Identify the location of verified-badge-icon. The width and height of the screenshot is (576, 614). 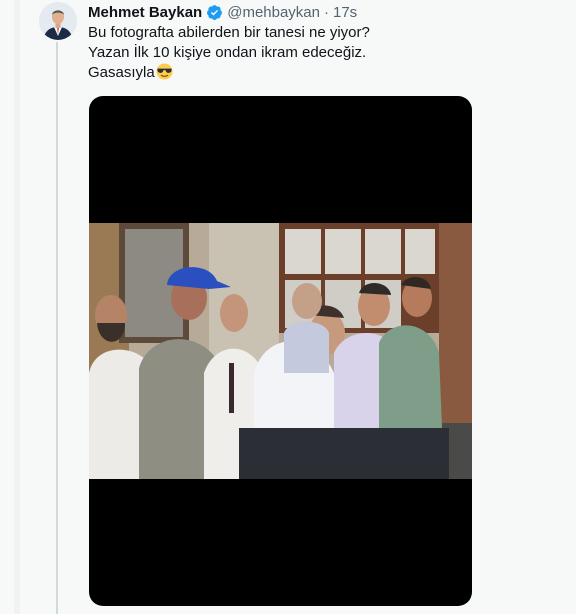
(215, 12).